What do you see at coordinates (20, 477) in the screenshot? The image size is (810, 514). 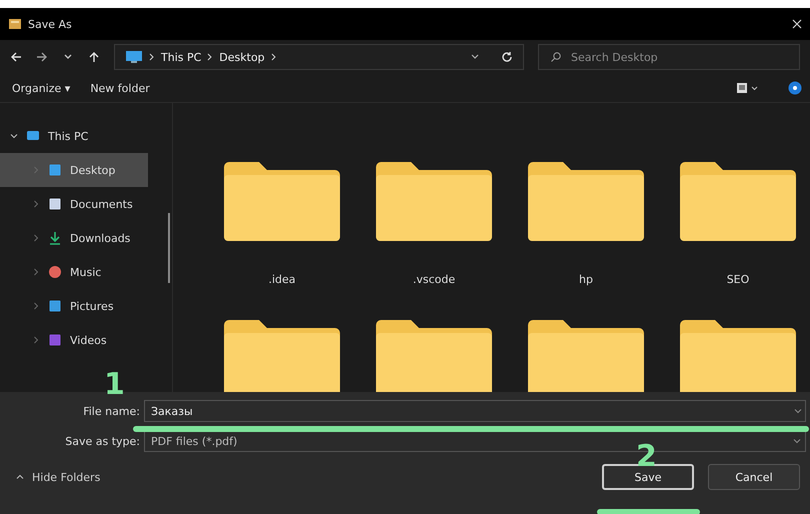 I see `chevron-up-icon` at bounding box center [20, 477].